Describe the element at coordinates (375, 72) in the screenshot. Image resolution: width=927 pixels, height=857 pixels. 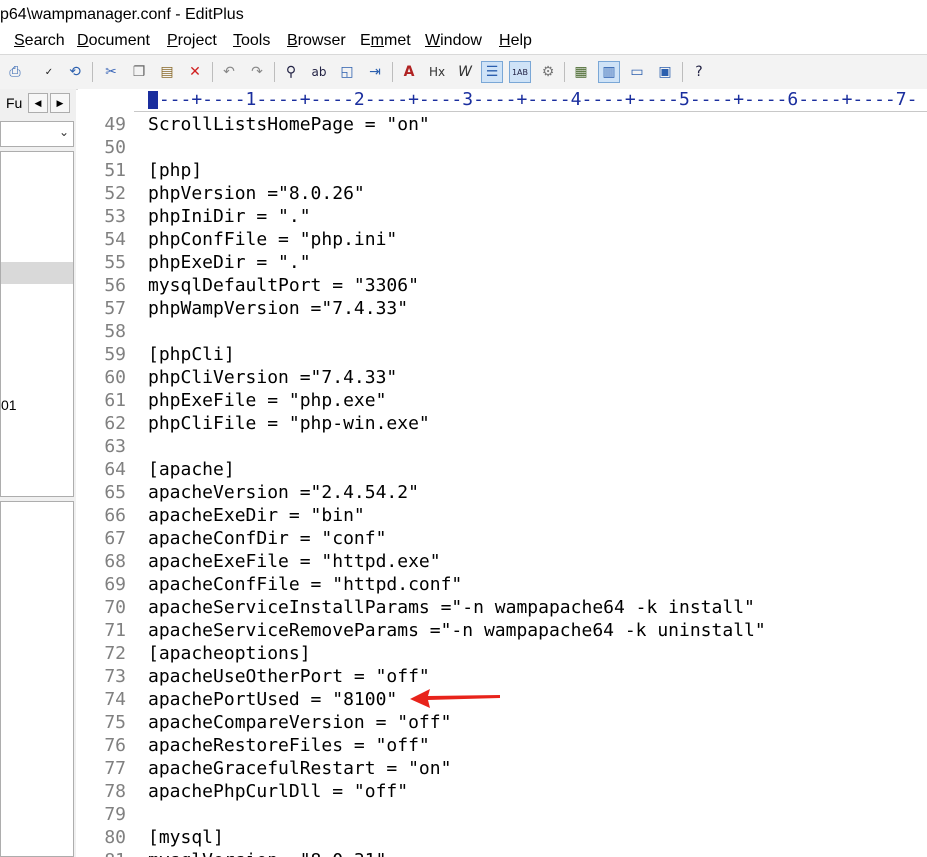
I see `goto-line-icon: ⇥` at that location.